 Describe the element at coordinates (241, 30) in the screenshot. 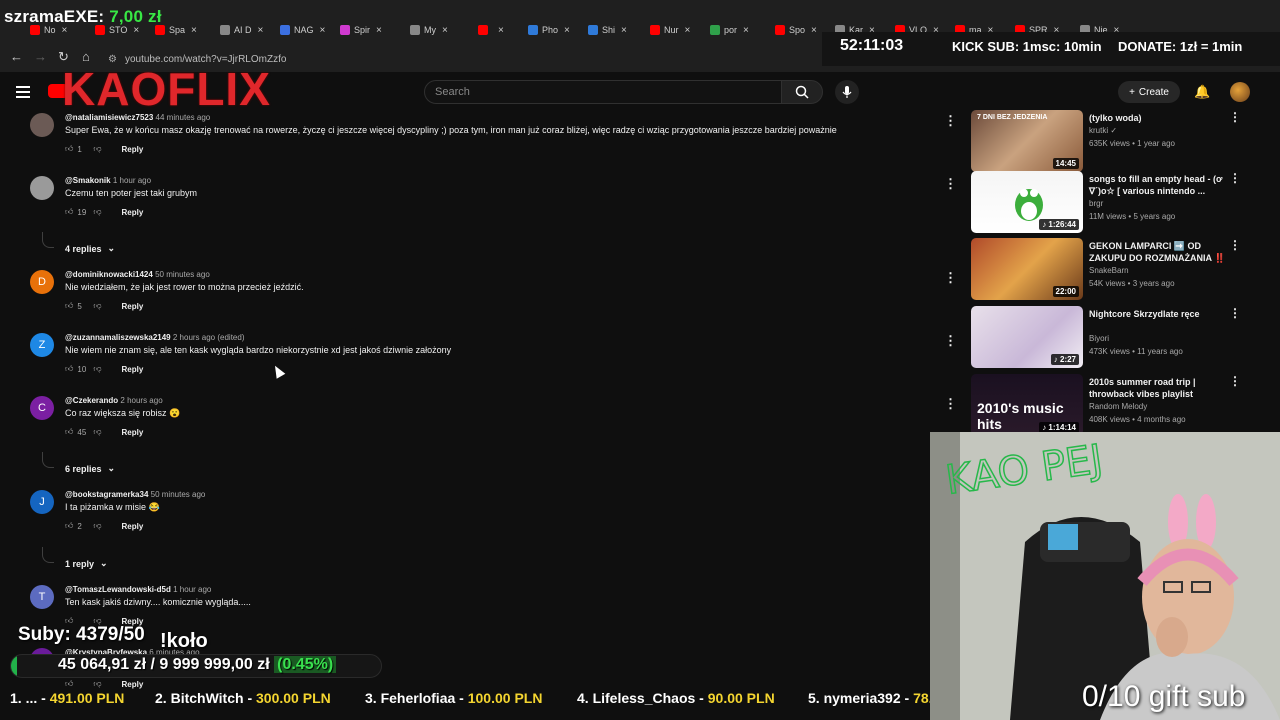

I see `browser-tab: AI D ×` at that location.